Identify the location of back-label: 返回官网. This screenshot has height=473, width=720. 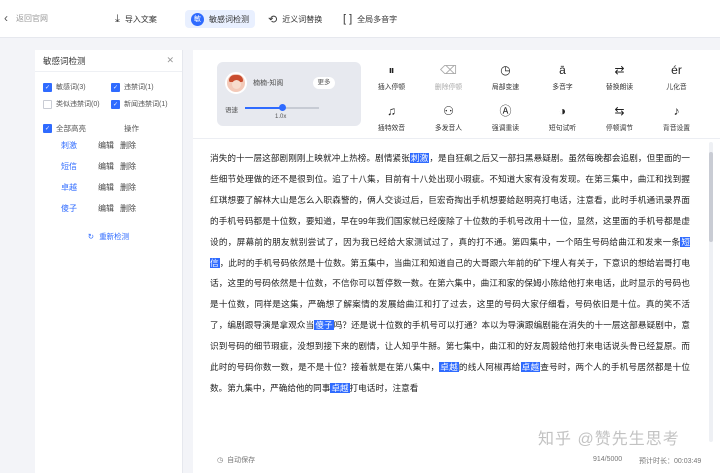
(32, 18).